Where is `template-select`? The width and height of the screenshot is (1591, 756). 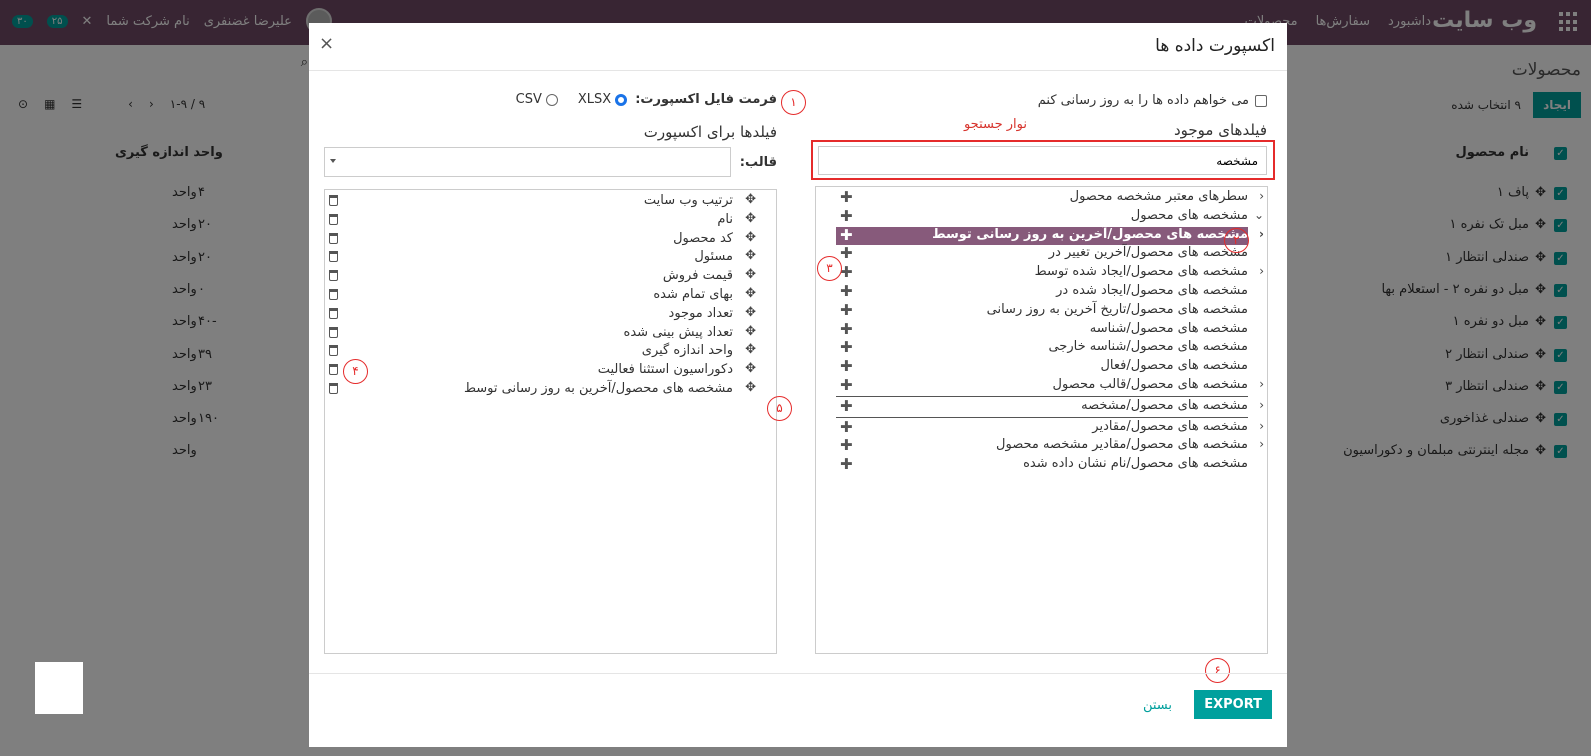
template-select is located at coordinates (527, 162).